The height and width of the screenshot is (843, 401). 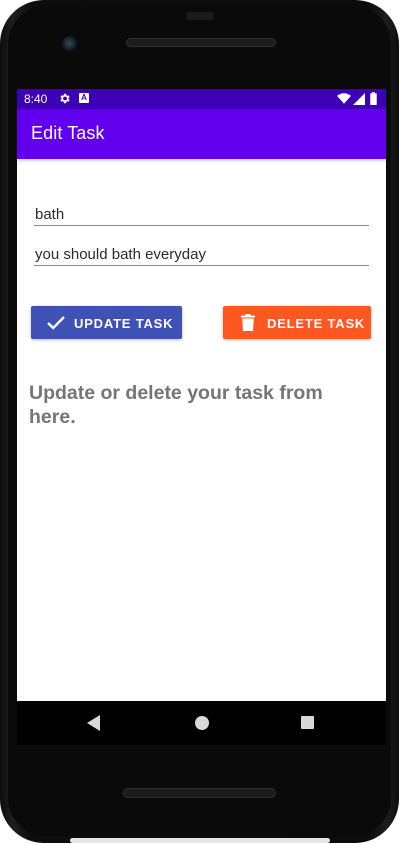 I want to click on task-title-input, so click(x=201, y=214).